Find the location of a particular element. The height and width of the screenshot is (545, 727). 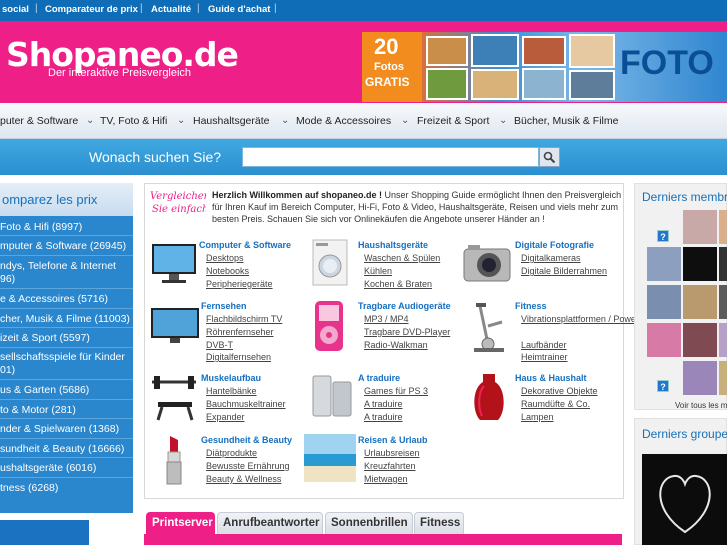

category-link: Radio-Walkman is located at coordinates (396, 345).